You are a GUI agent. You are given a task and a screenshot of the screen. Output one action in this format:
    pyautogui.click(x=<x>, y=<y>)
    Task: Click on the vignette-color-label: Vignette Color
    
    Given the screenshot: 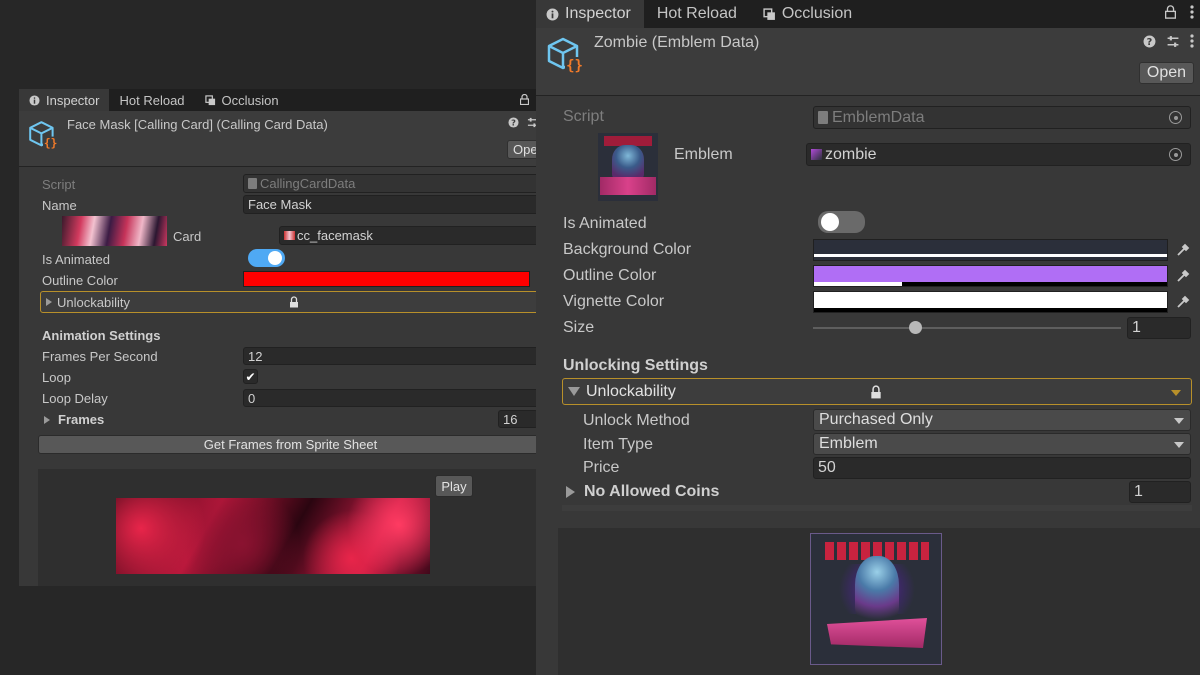 What is the action you would take?
    pyautogui.click(x=614, y=301)
    